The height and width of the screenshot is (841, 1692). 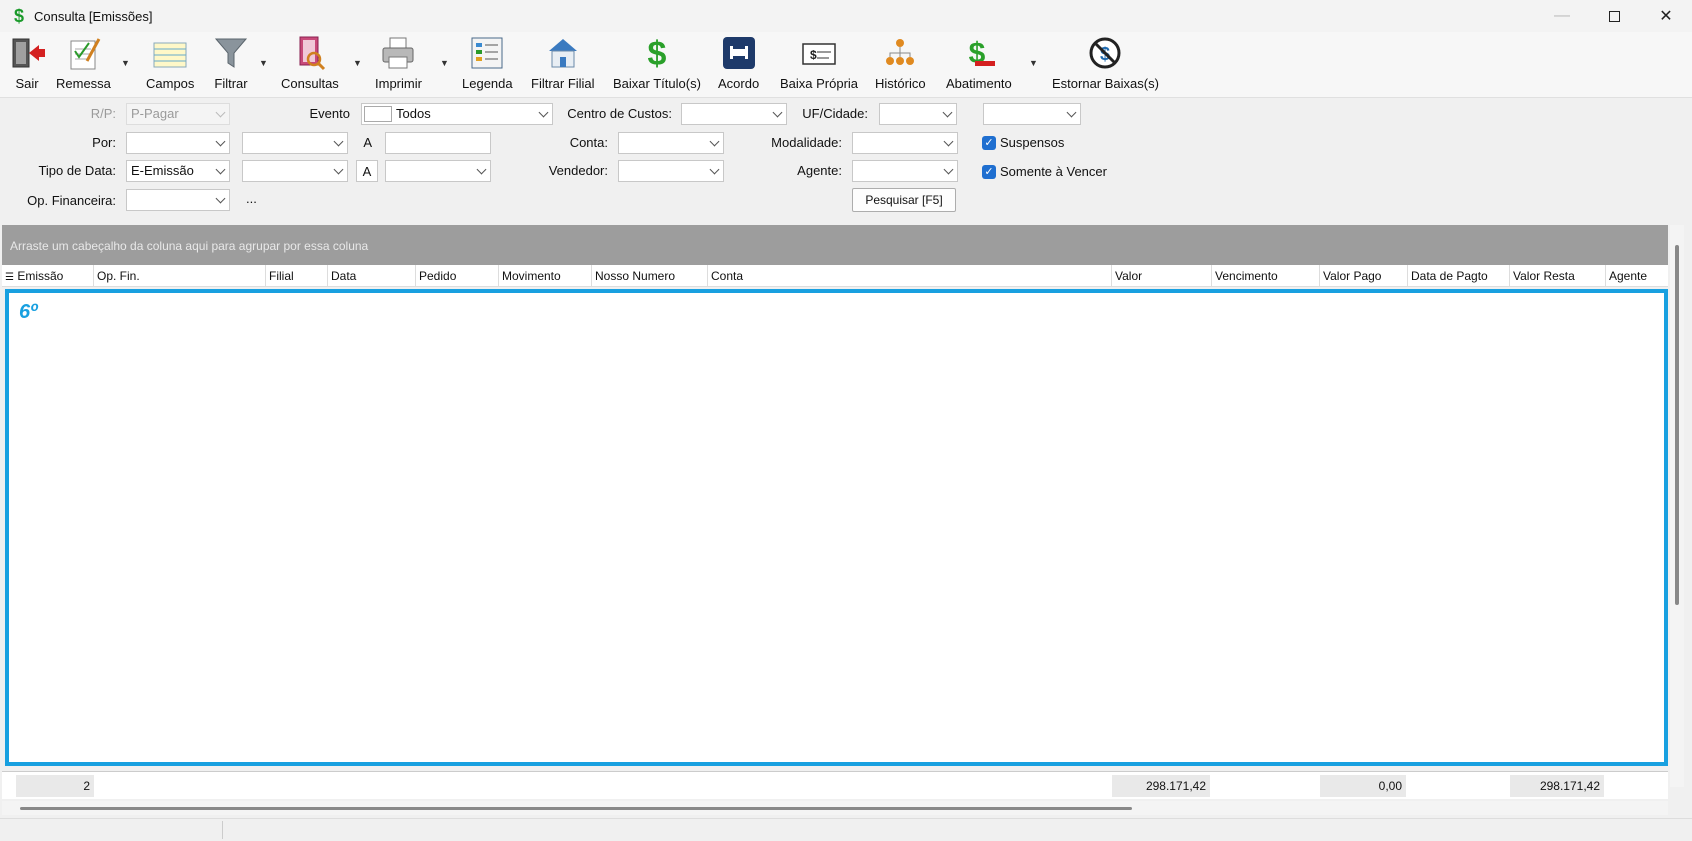 What do you see at coordinates (671, 143) in the screenshot?
I see `conta-select` at bounding box center [671, 143].